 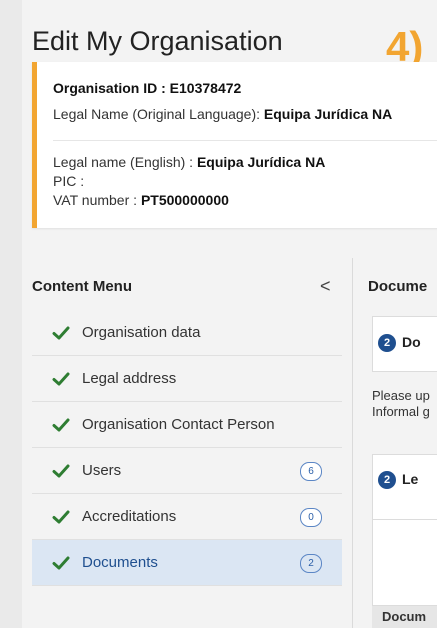 I want to click on vat-value: PT500000000, so click(x=184, y=200).